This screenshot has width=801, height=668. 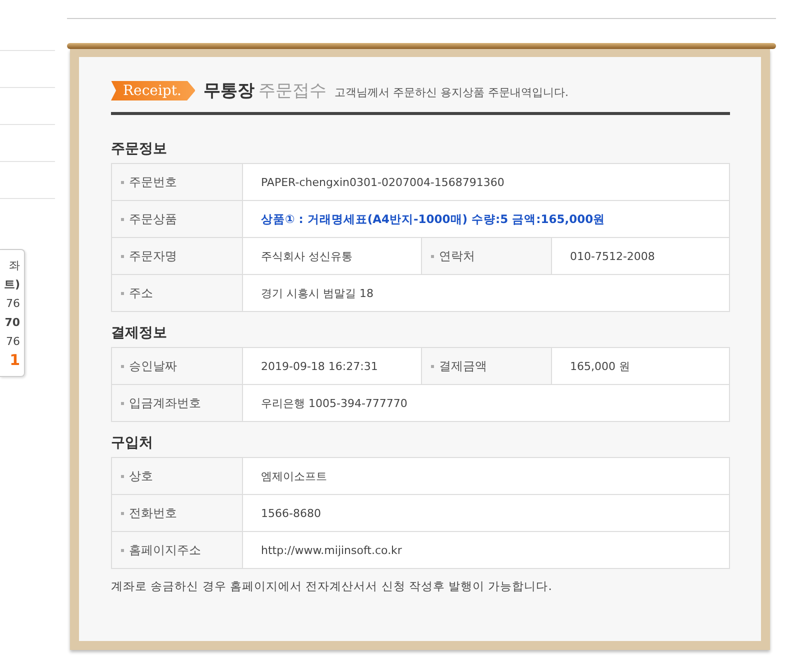 I want to click on sidebar-text: 1, so click(x=15, y=360).